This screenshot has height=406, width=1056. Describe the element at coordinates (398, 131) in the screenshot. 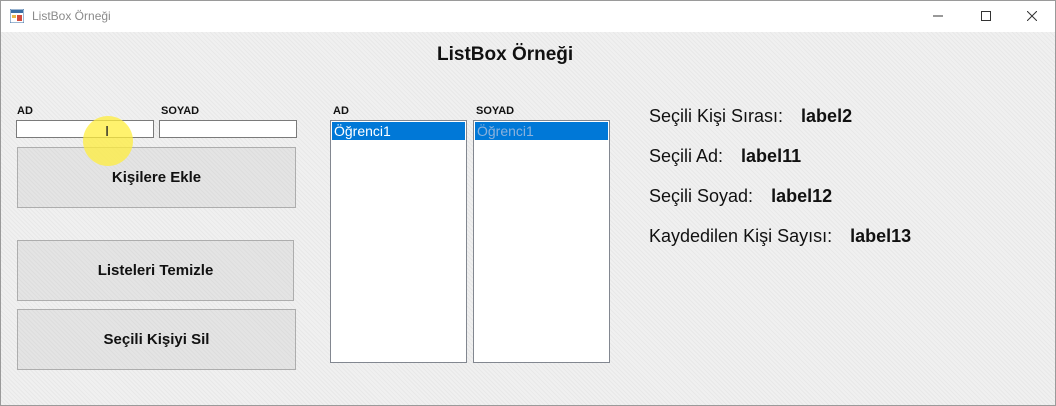

I see `ad-list-item: Öğrenci1` at that location.